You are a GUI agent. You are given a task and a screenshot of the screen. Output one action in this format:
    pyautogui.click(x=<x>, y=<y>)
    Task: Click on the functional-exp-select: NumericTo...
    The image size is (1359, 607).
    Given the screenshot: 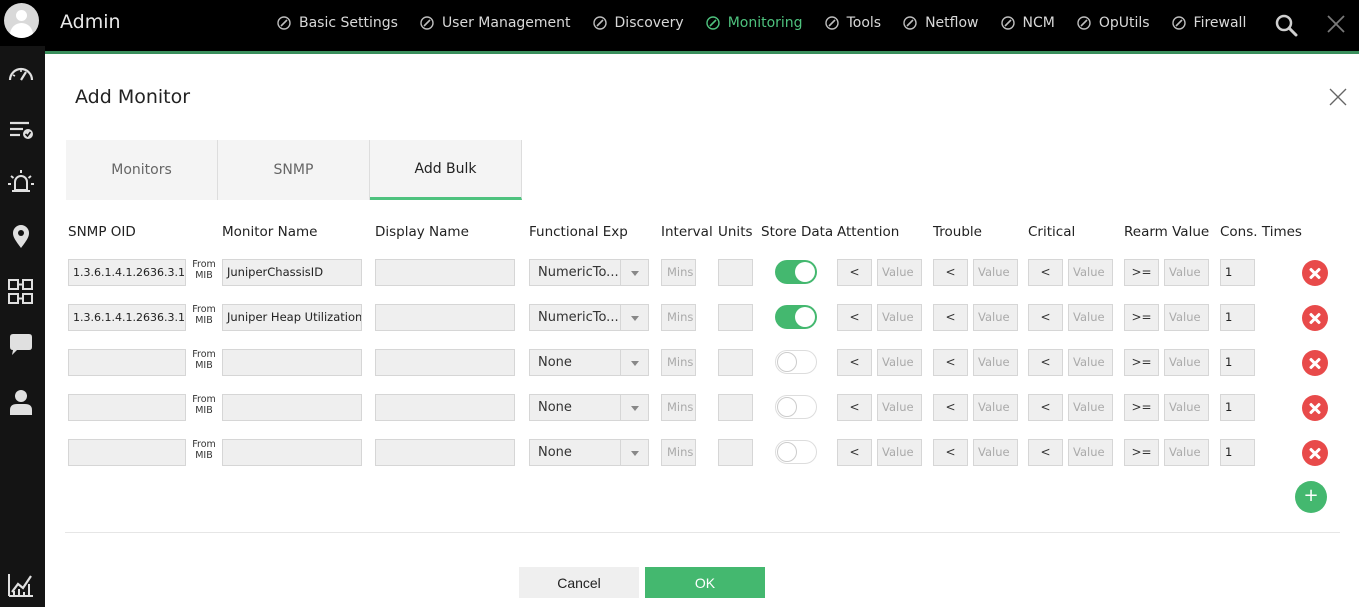 What is the action you would take?
    pyautogui.click(x=589, y=317)
    